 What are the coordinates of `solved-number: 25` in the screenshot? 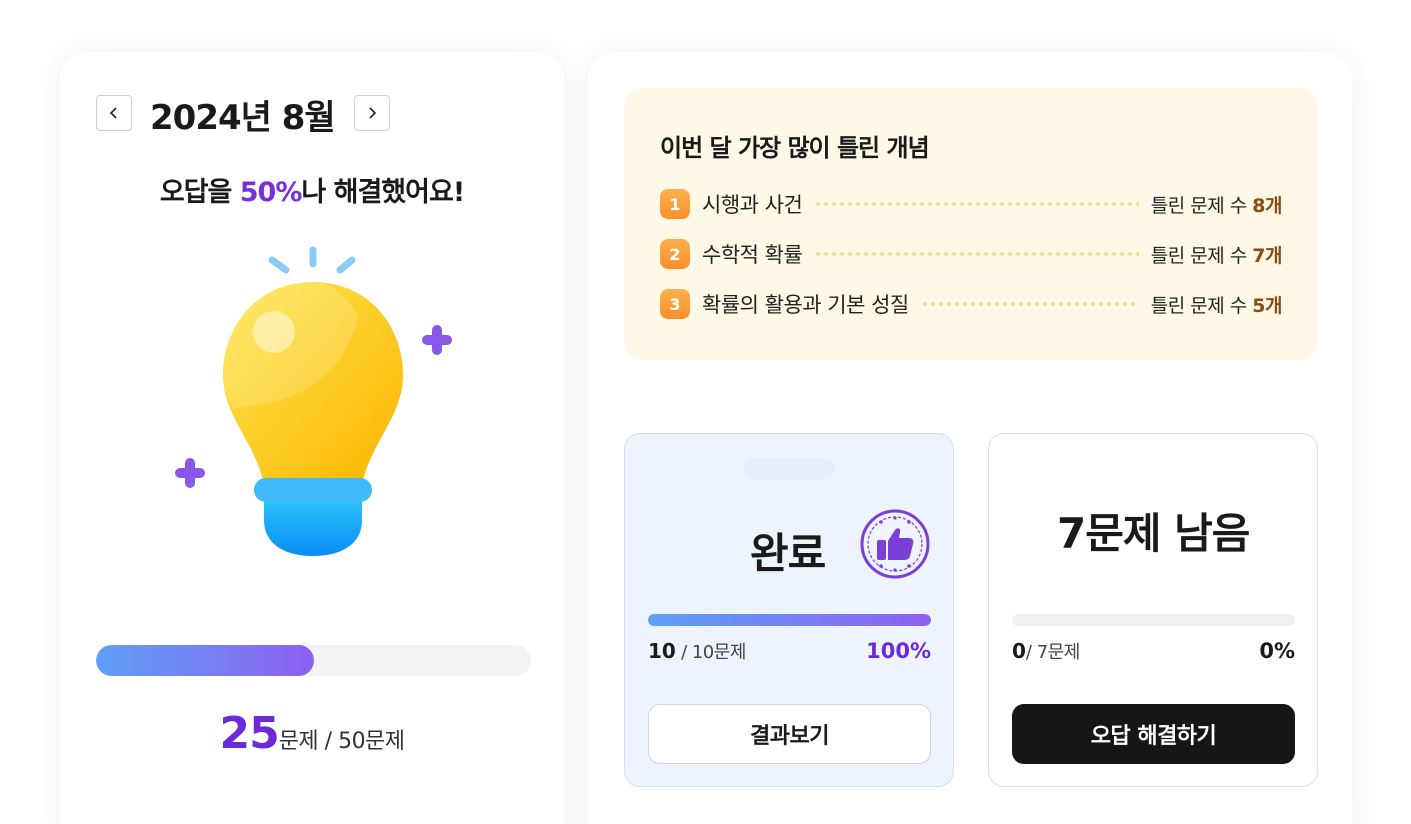 It's located at (249, 733).